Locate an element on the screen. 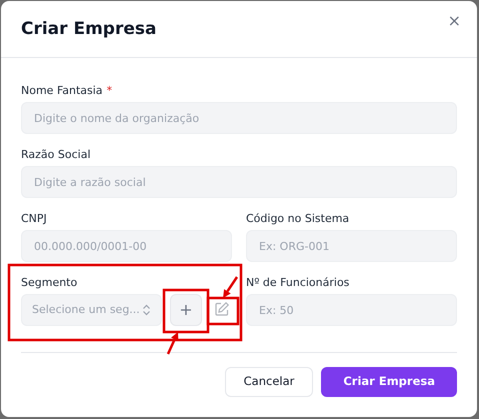  cancel-button: Cancelar is located at coordinates (269, 382).